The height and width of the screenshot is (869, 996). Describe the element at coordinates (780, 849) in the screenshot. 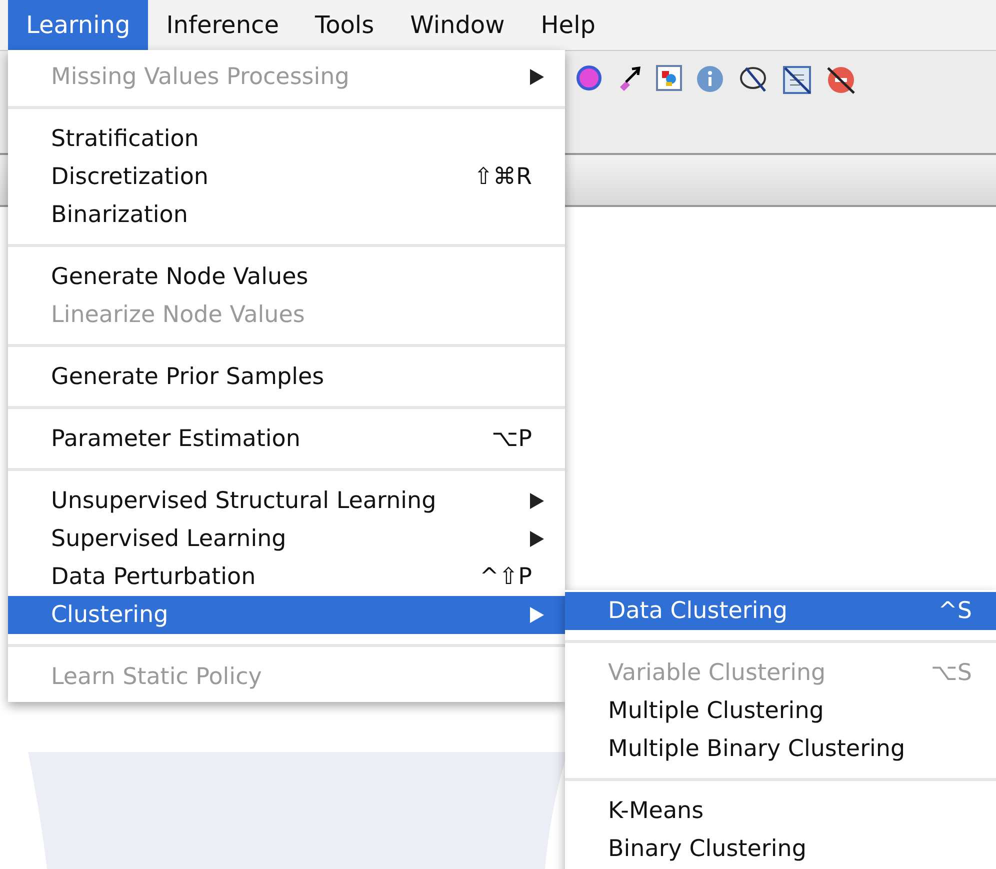

I see `menu-item: Binary Clustering` at that location.